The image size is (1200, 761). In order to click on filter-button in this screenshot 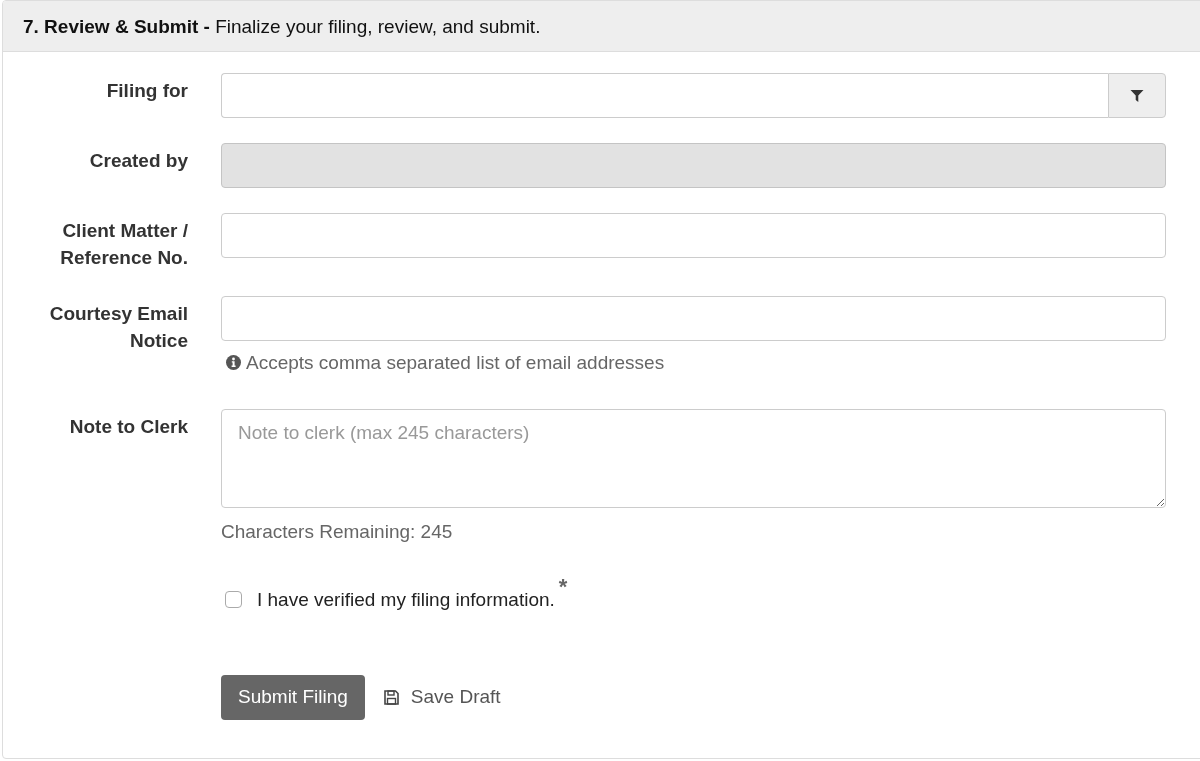, I will do `click(1137, 95)`.